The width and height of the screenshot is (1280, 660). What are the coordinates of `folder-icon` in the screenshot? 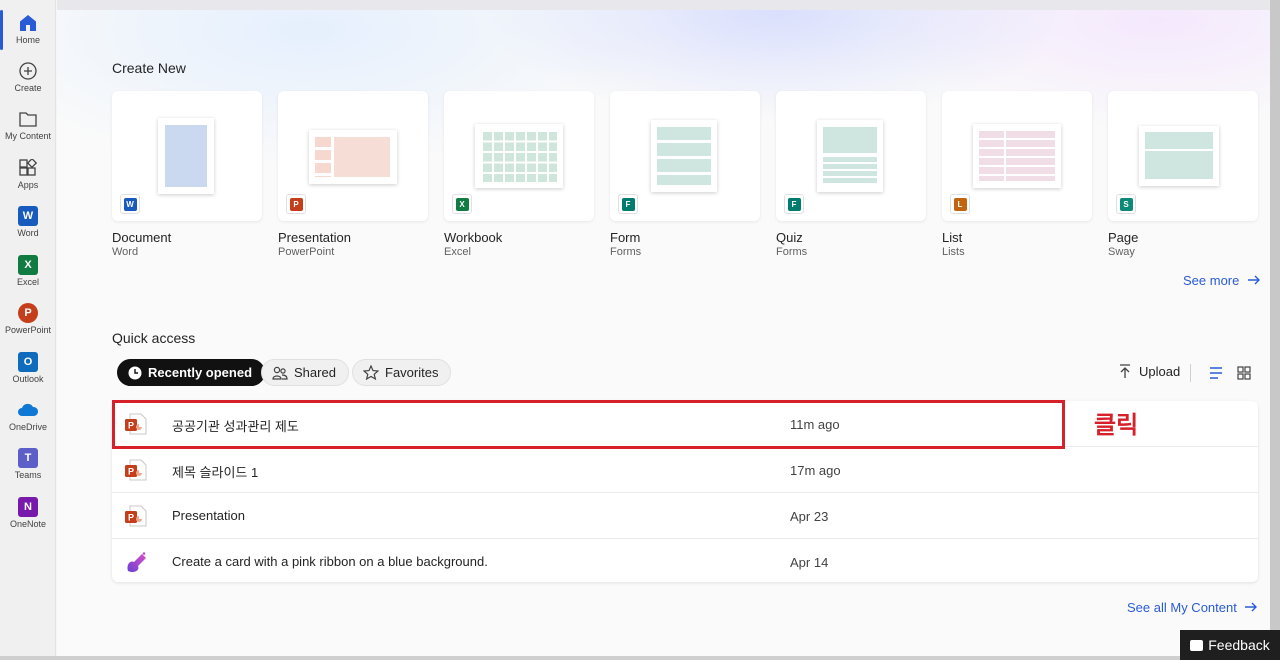 It's located at (28, 119).